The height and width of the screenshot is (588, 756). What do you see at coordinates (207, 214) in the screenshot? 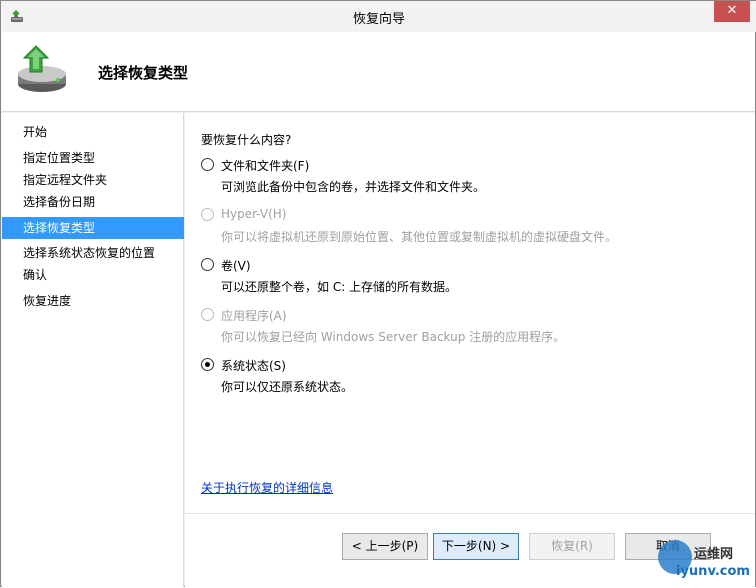
I see `radio-hyper-v` at bounding box center [207, 214].